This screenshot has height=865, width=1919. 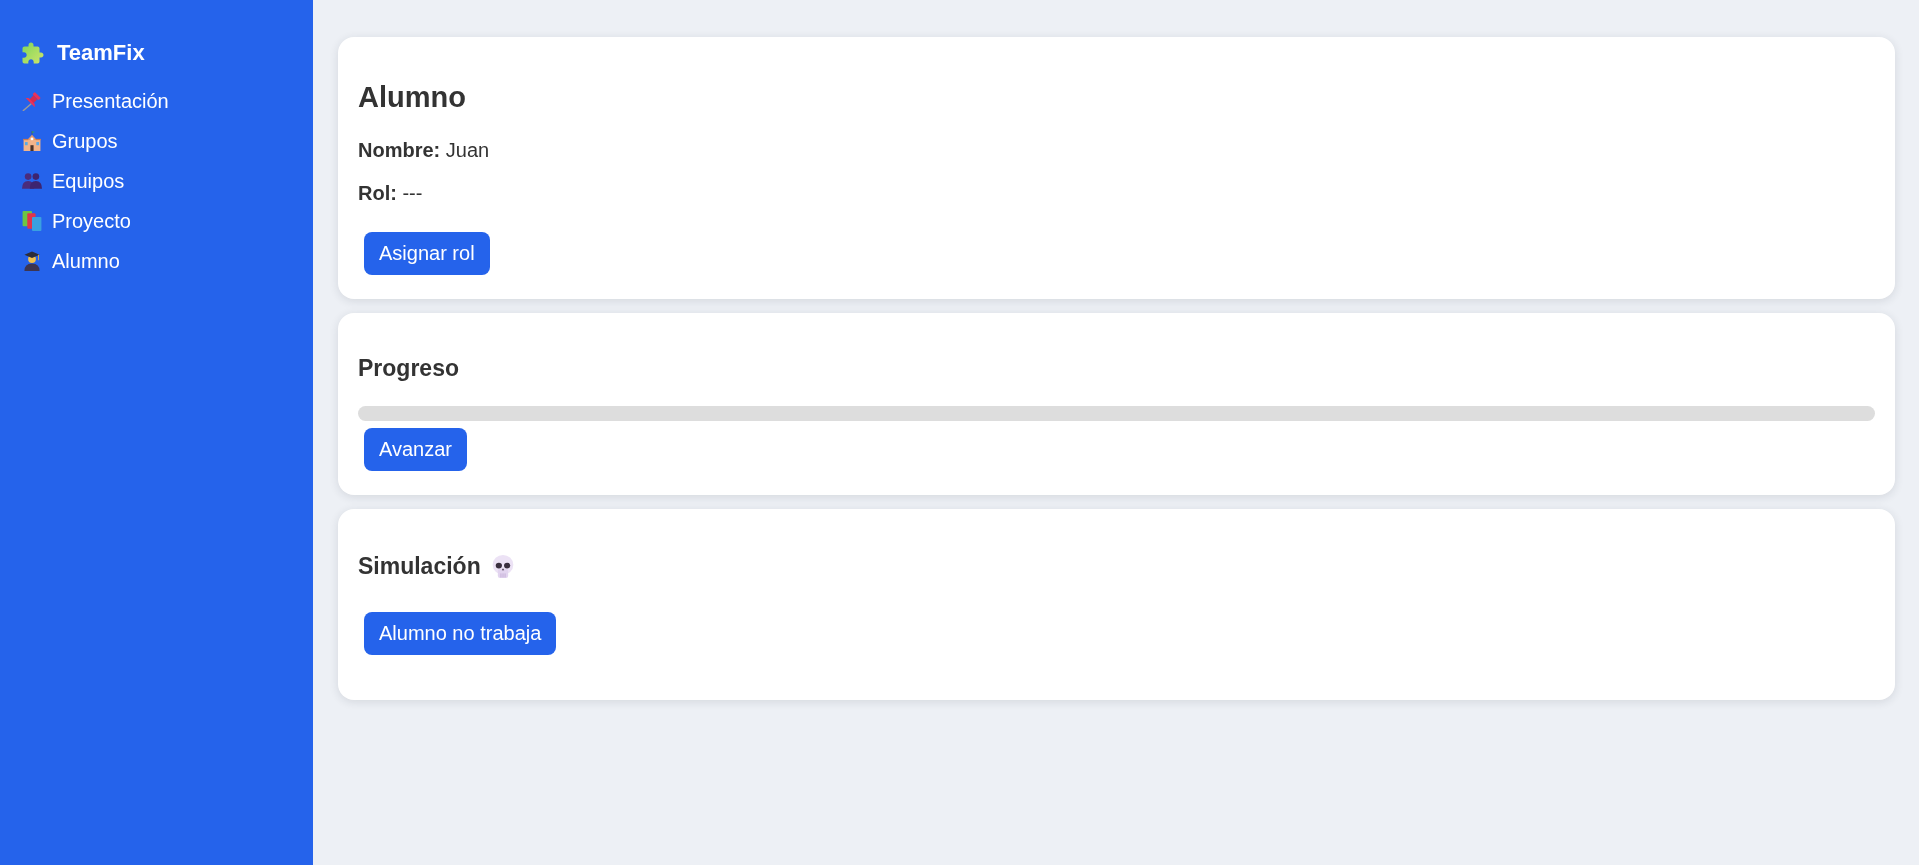 I want to click on skull-icon, so click(x=502, y=566).